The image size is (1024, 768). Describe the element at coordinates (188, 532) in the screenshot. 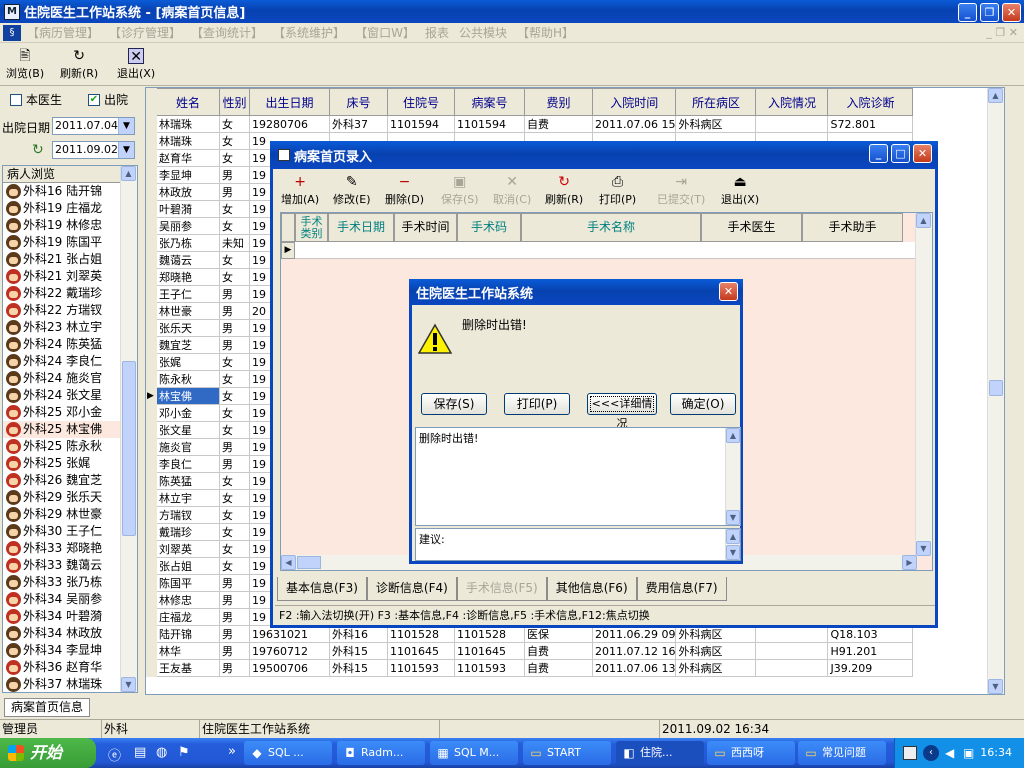

I see `table-cell: 戴瑞珍` at that location.